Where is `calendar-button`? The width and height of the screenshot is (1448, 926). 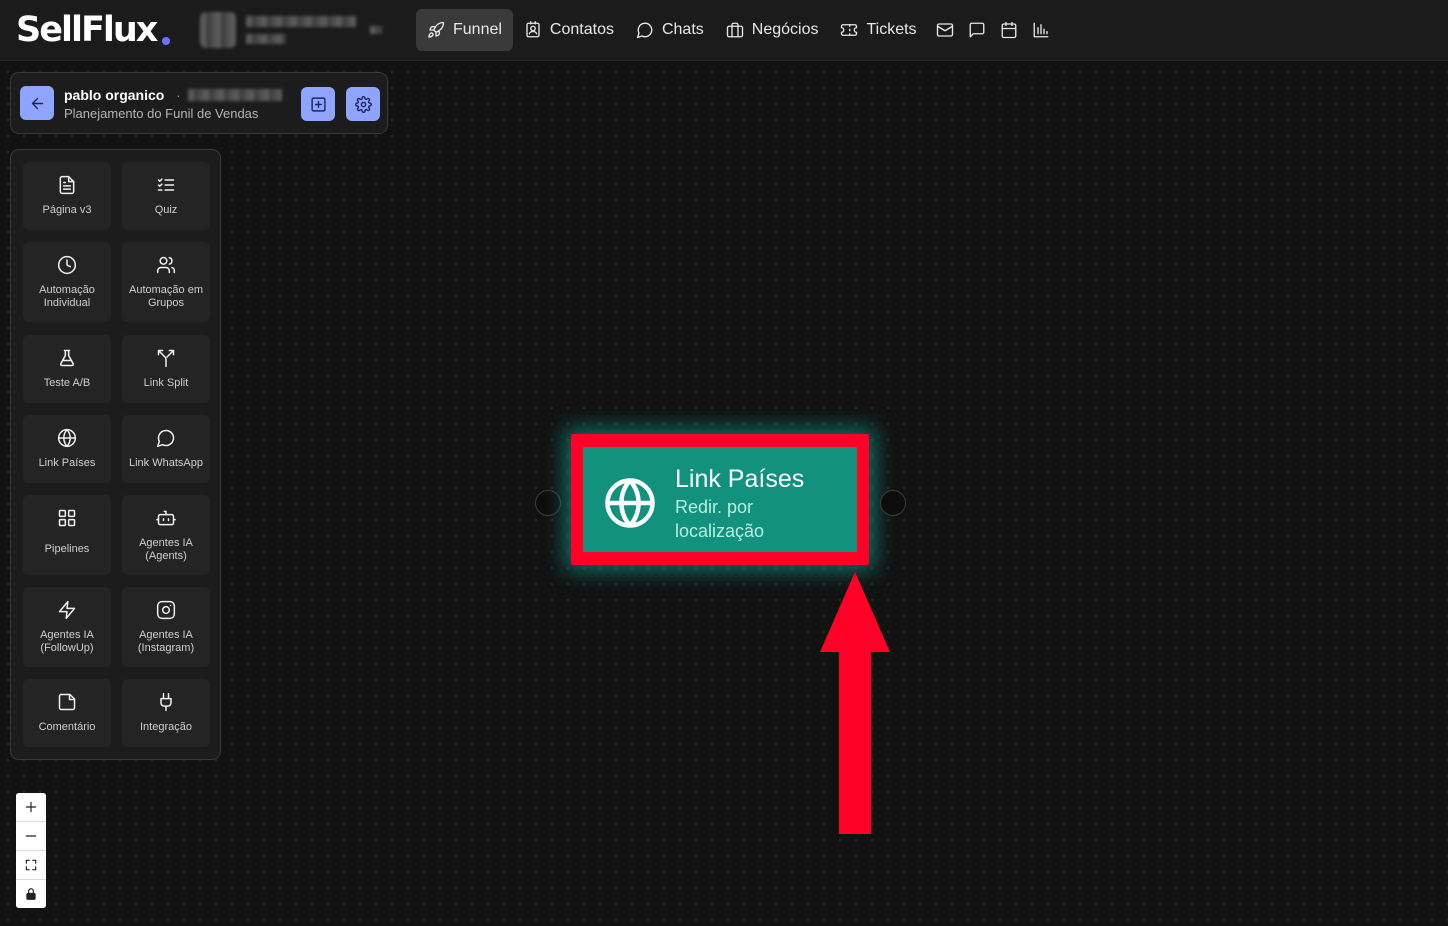 calendar-button is located at coordinates (1009, 30).